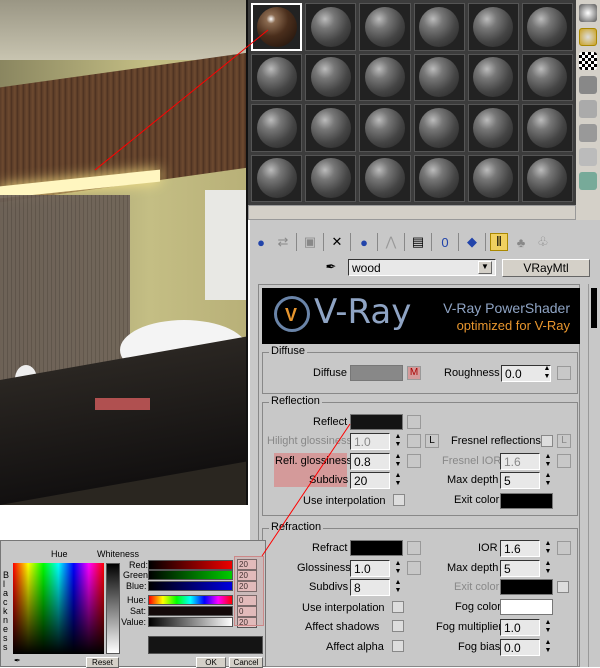  What do you see at coordinates (306, 490) in the screenshot?
I see `annotation-line-reflect` at bounding box center [306, 490].